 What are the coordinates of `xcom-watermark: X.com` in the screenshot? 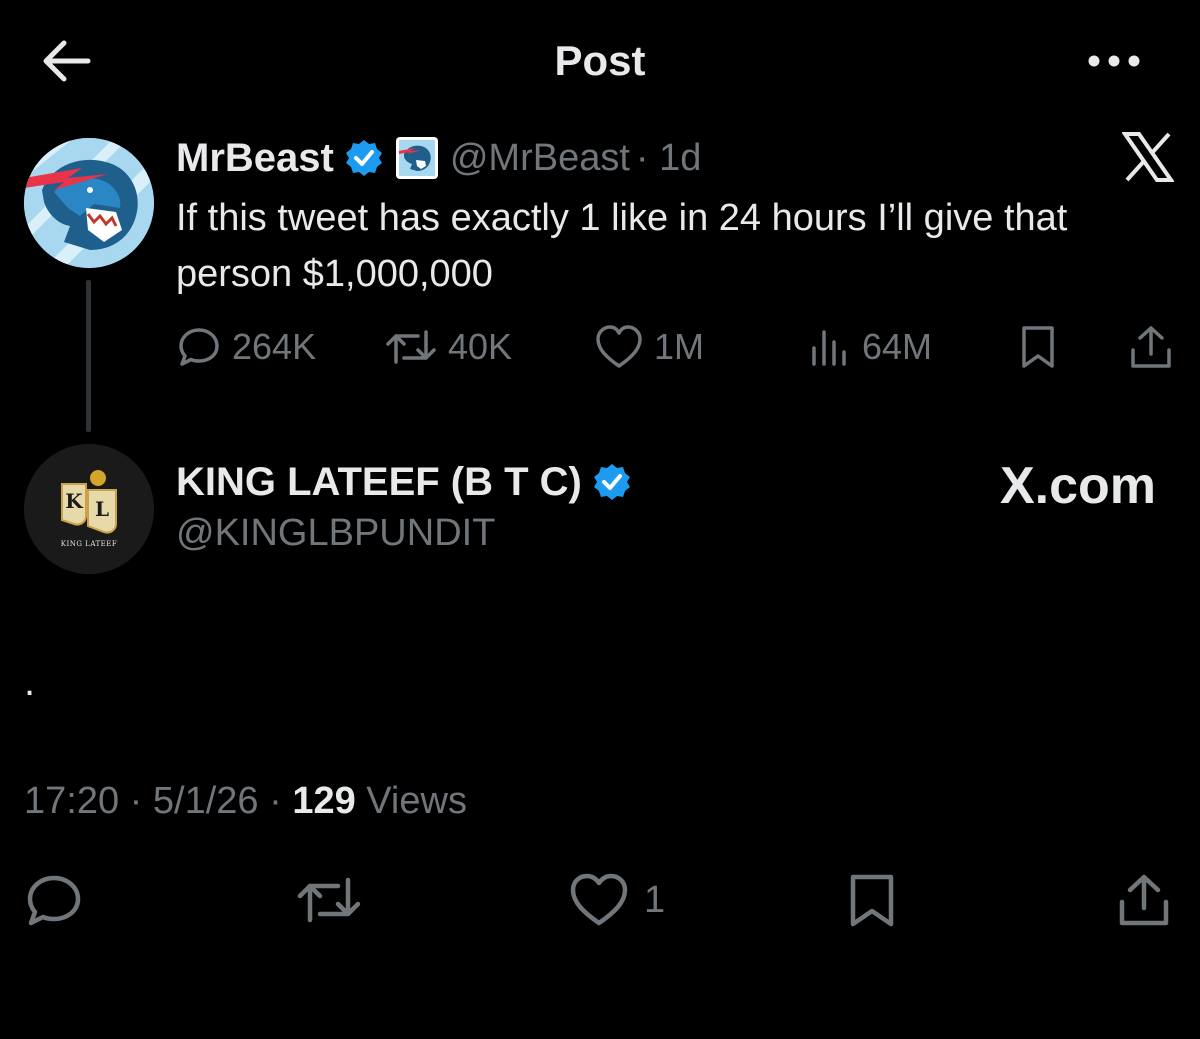 It's located at (1077, 486).